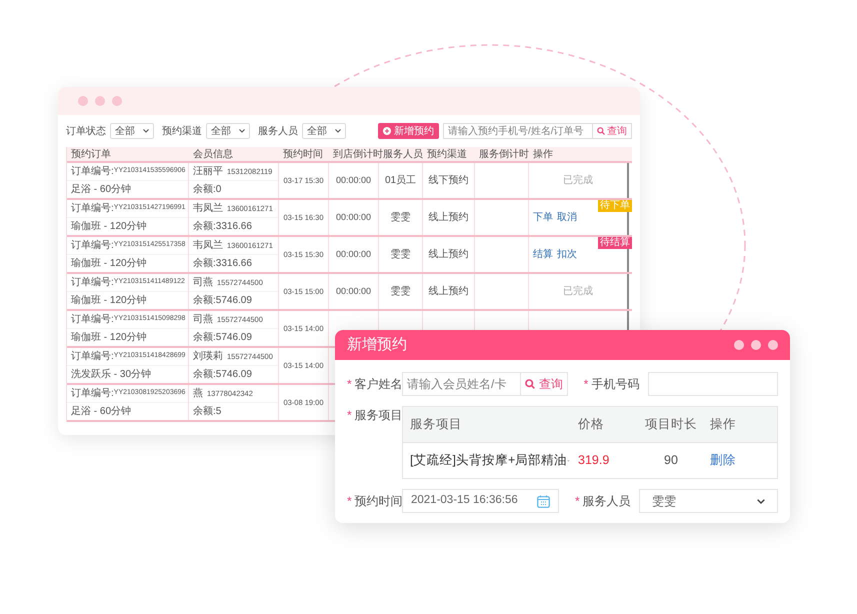 This screenshot has width=857, height=614. I want to click on query-button: 查询, so click(544, 384).